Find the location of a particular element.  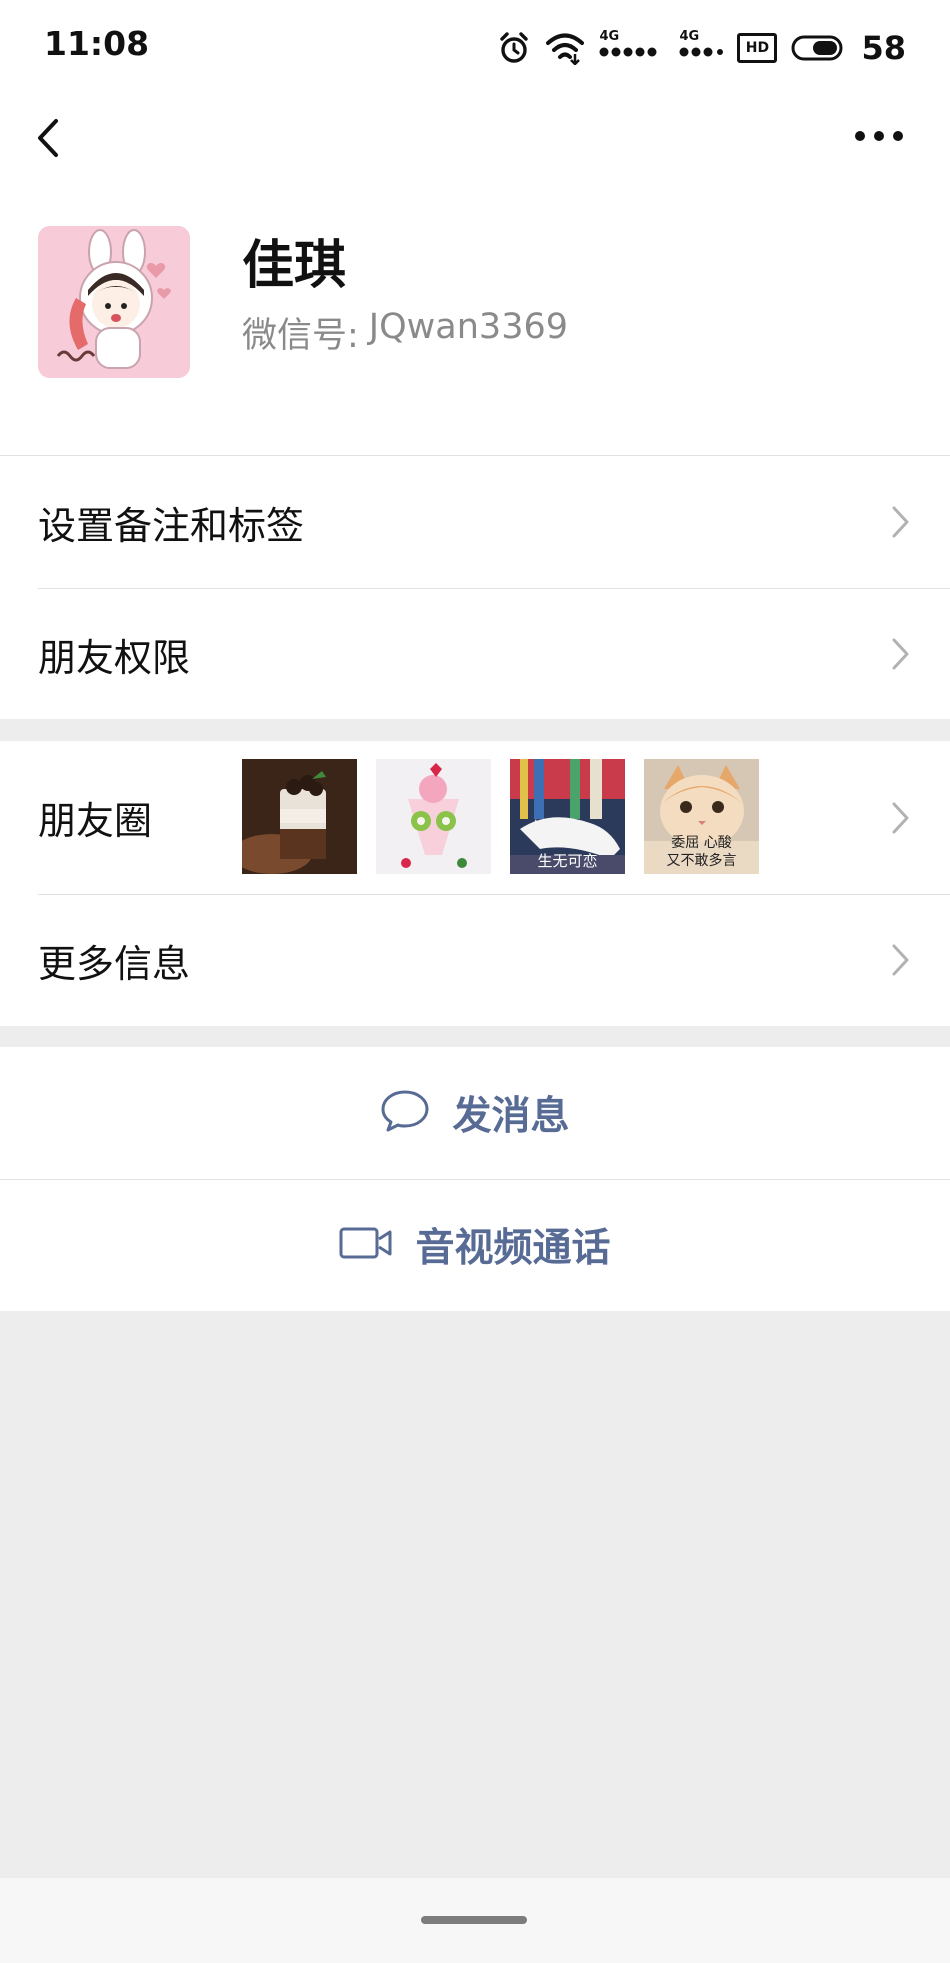

more-info-row: 更多信息 is located at coordinates (475, 960).